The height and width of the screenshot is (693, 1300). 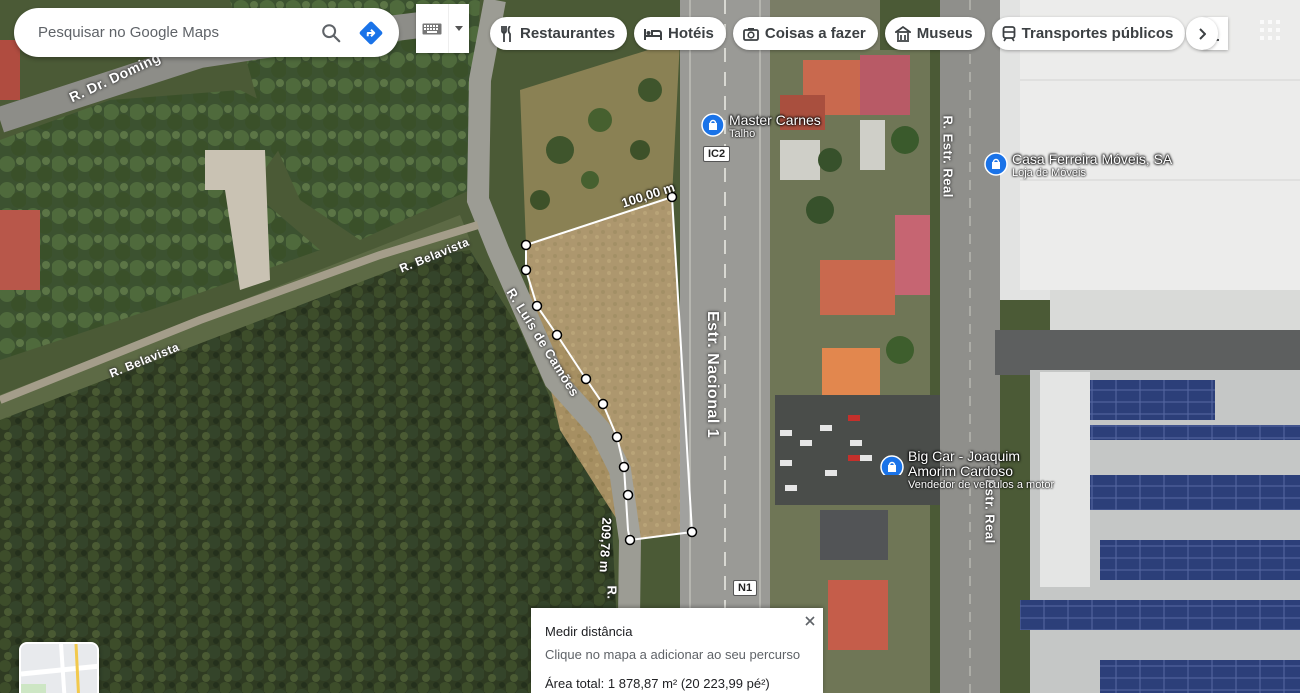 I want to click on input-tools-dropdown, so click(x=458, y=28).